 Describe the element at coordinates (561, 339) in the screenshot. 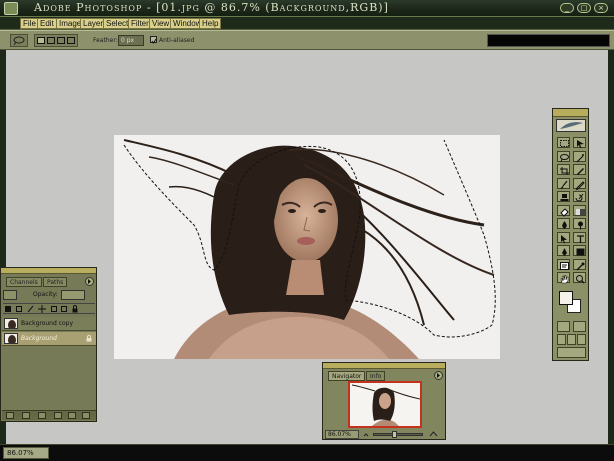

I see `screen-mode-standard` at that location.